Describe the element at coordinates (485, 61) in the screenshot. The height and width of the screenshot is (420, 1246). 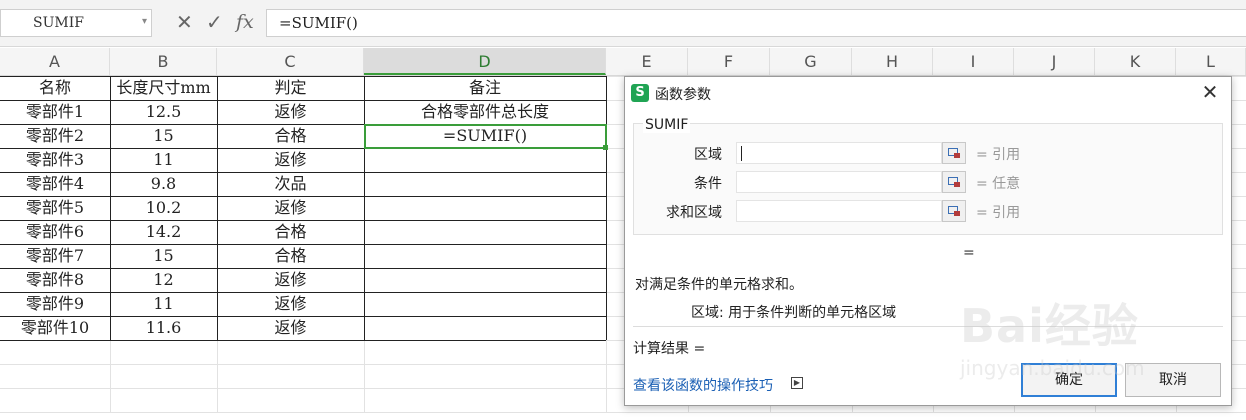
I see `column-header-d: D` at that location.